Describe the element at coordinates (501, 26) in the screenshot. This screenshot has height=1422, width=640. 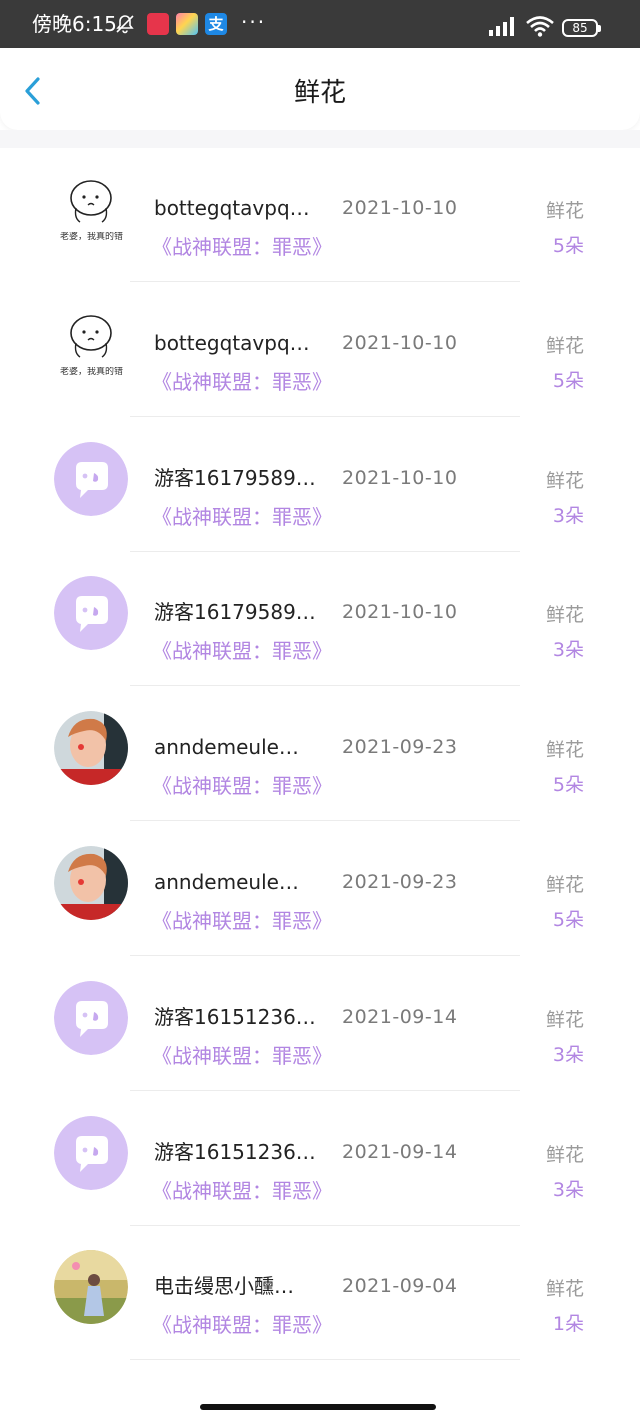
I see `cellular-signal-icon` at that location.